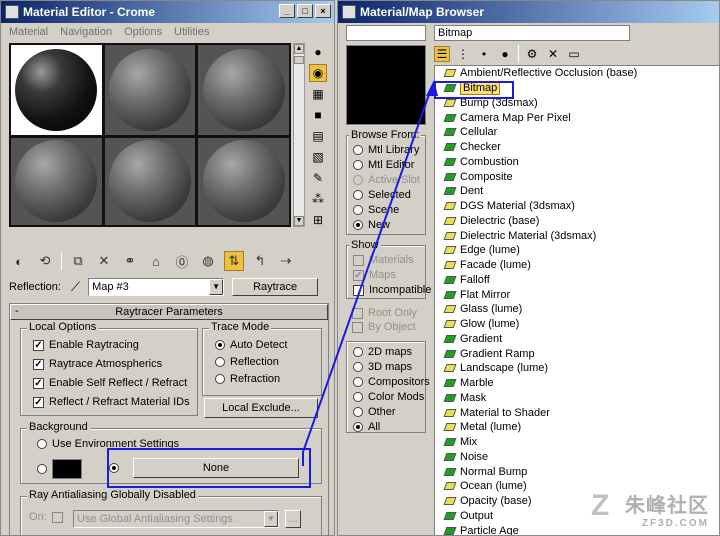 The width and height of the screenshot is (720, 536). What do you see at coordinates (577, 309) in the screenshot?
I see `map-list-item: Glass (lume)` at bounding box center [577, 309].